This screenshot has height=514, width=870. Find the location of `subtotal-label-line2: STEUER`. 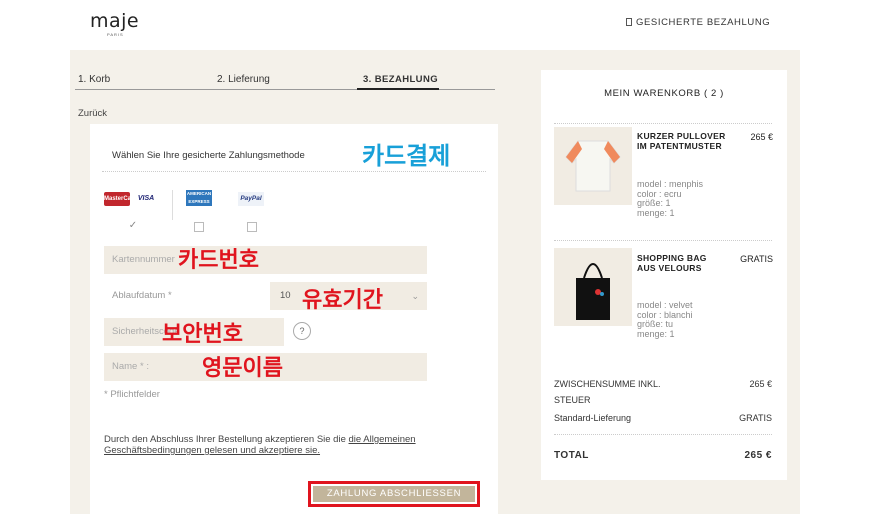

subtotal-label-line2: STEUER is located at coordinates (572, 400).